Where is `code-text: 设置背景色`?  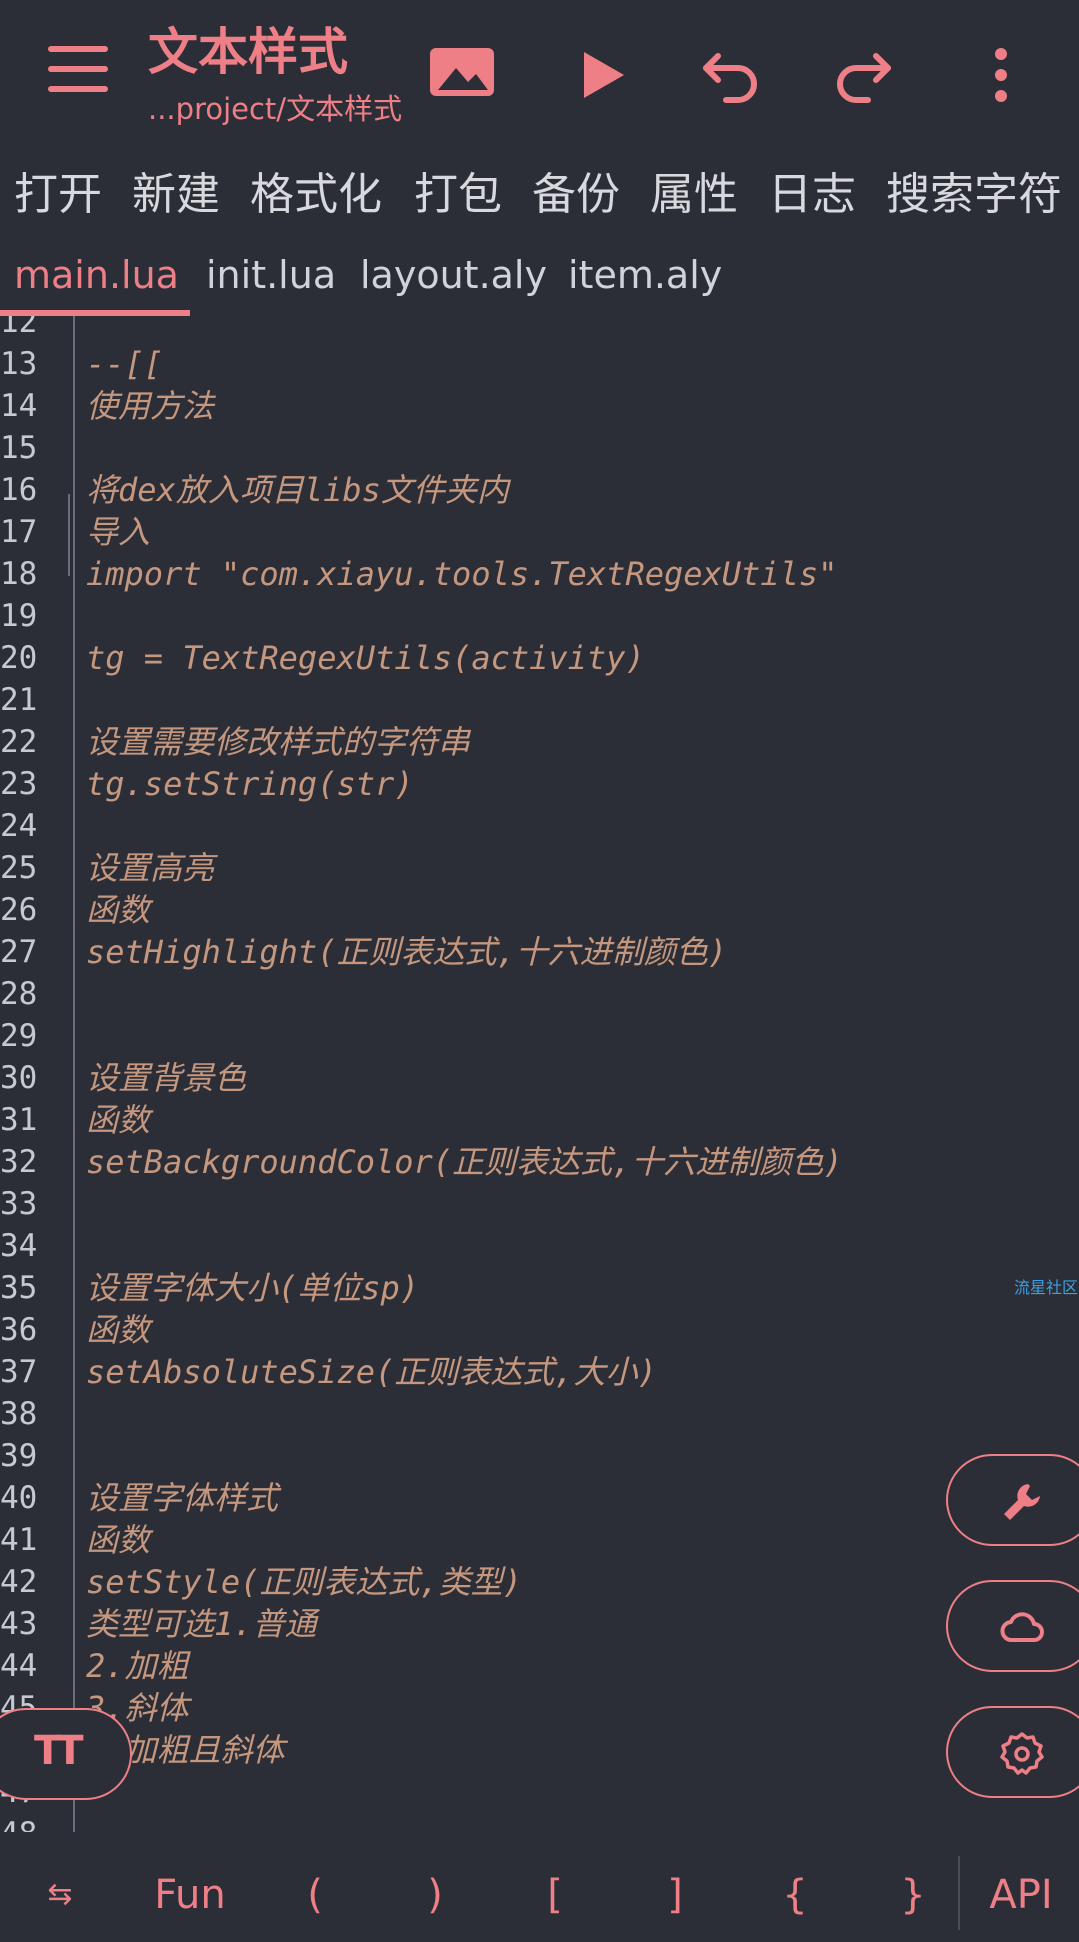 code-text: 设置背景色 is located at coordinates (166, 1078).